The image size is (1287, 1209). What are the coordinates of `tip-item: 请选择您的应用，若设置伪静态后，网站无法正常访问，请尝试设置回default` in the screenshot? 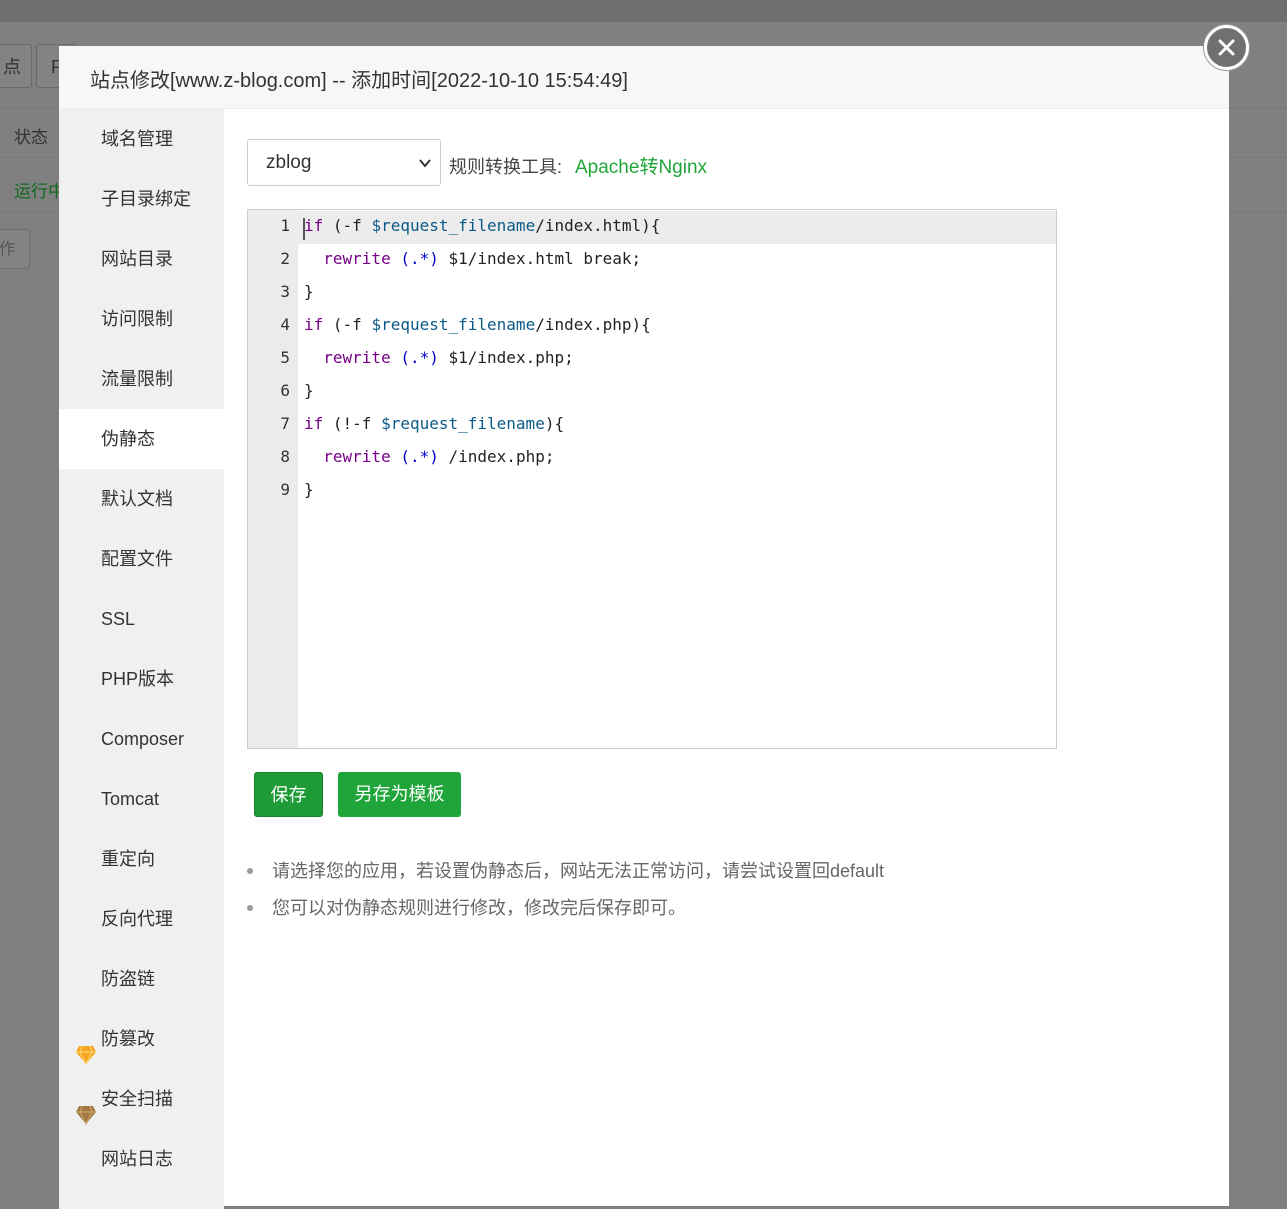 It's located at (565, 875).